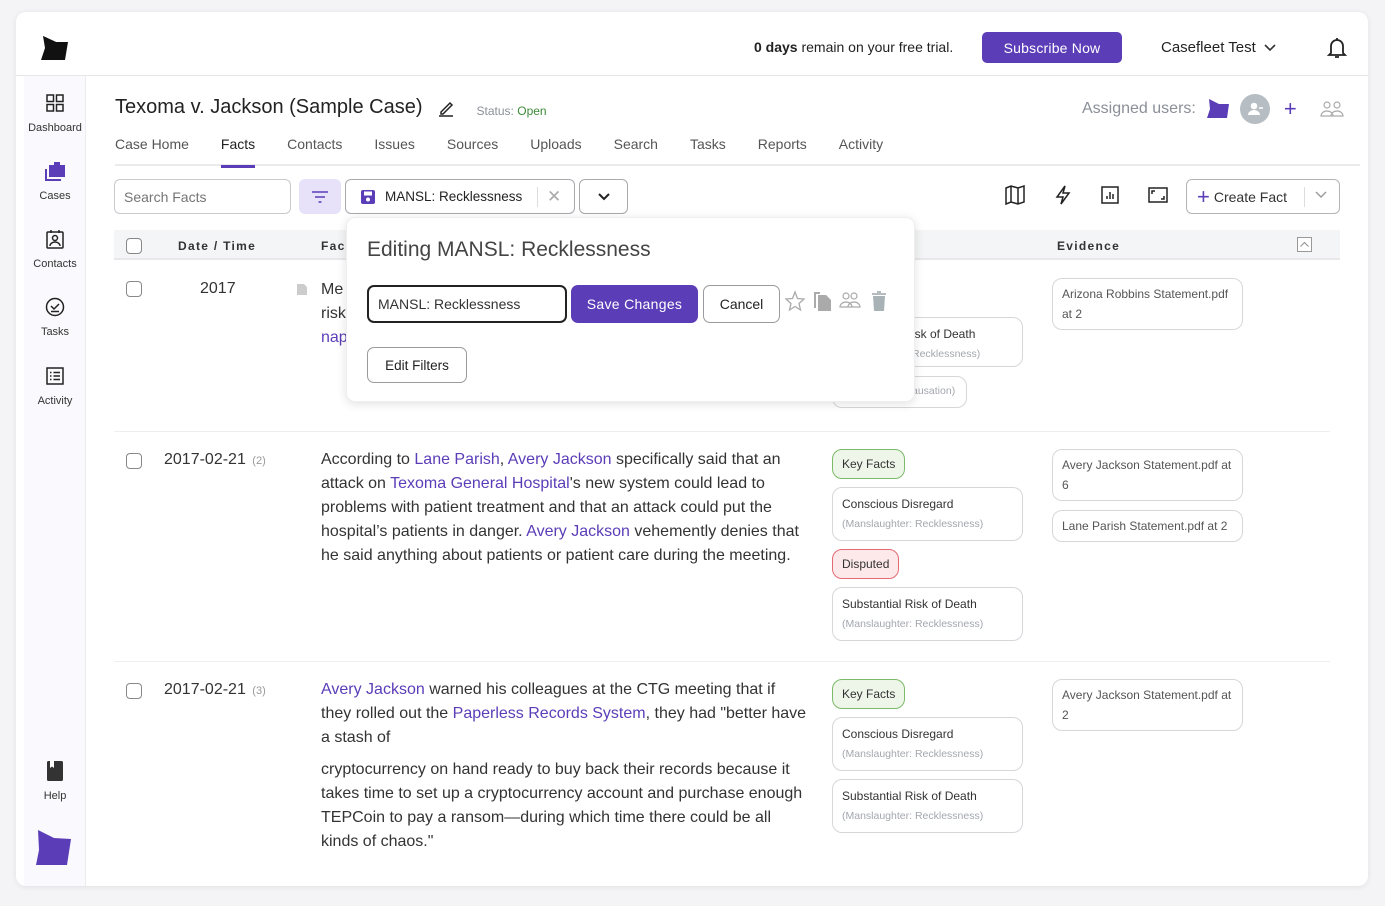 This screenshot has height=906, width=1385. I want to click on contact-link: Lane Parish, so click(456, 459).